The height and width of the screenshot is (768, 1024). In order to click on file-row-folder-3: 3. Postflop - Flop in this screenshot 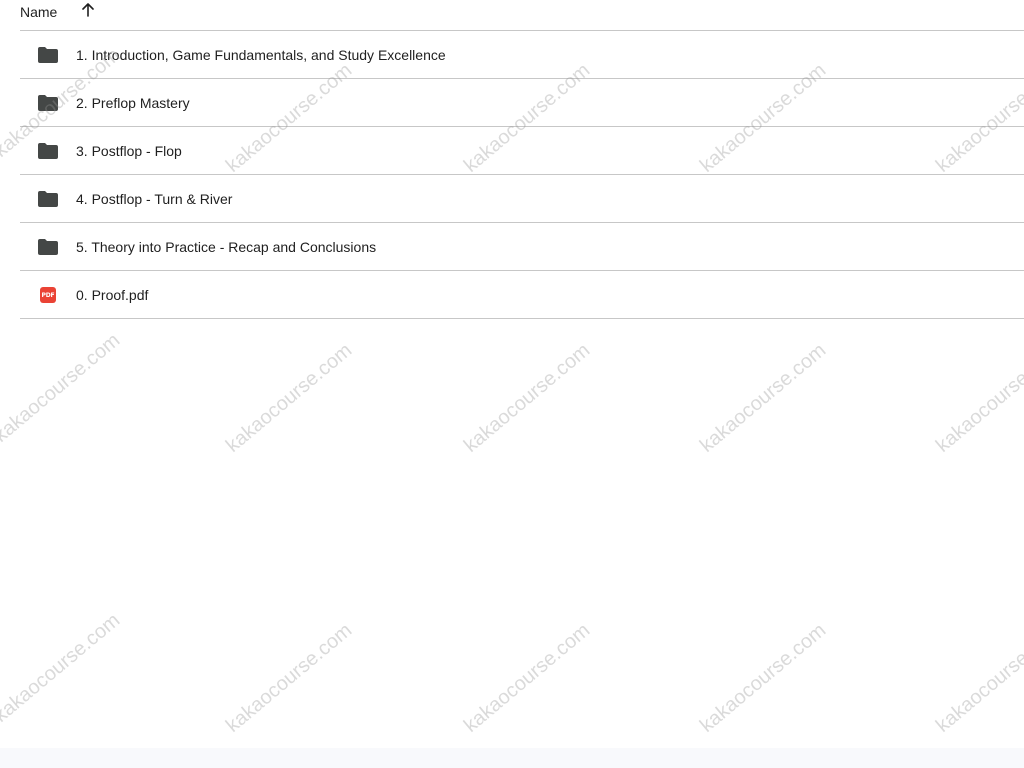, I will do `click(522, 151)`.